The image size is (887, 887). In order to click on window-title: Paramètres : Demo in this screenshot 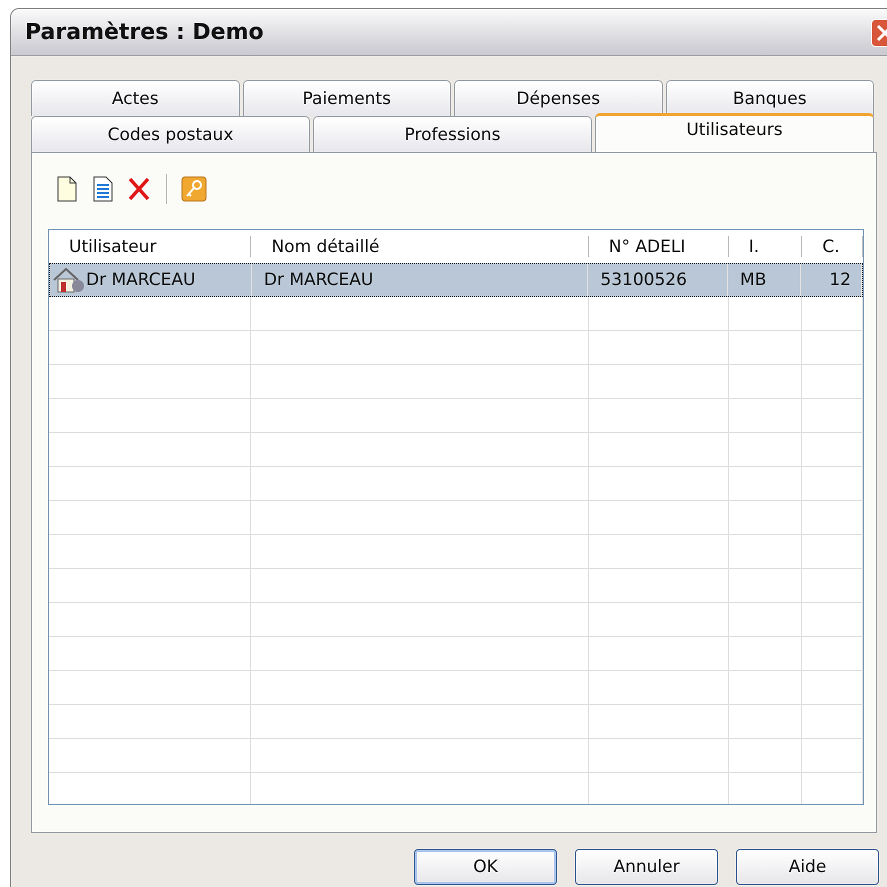, I will do `click(144, 32)`.